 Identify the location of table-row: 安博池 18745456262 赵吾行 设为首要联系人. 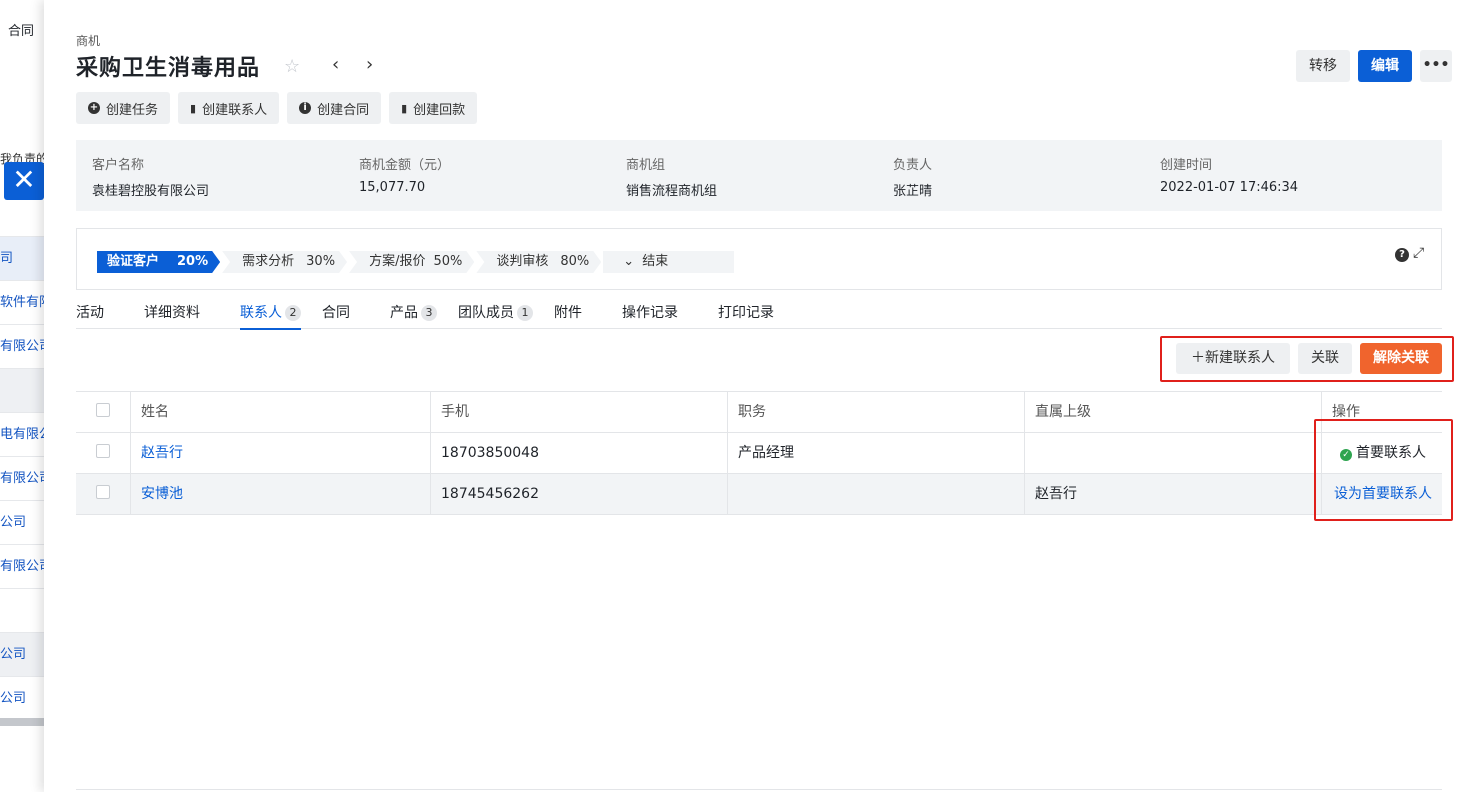
(759, 494).